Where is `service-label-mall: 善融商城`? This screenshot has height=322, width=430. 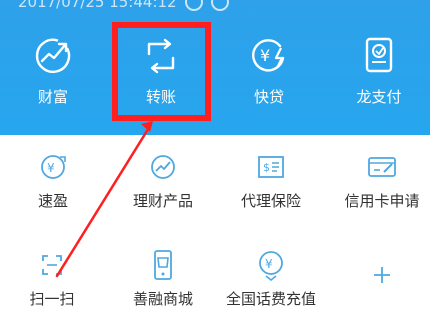 service-label-mall: 善融商城 is located at coordinates (162, 299).